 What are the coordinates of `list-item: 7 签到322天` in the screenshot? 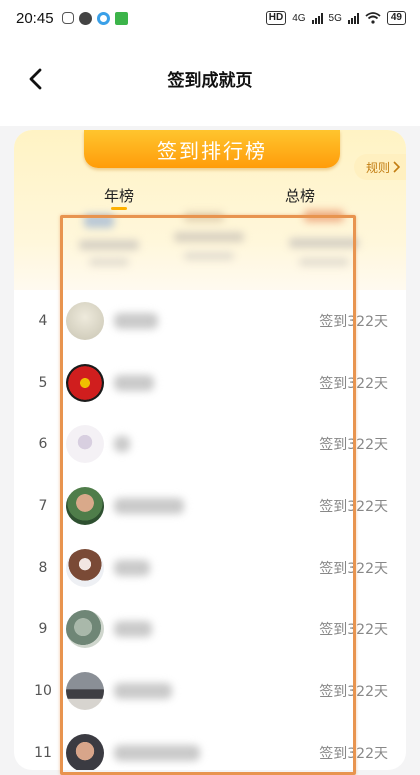 It's located at (210, 506).